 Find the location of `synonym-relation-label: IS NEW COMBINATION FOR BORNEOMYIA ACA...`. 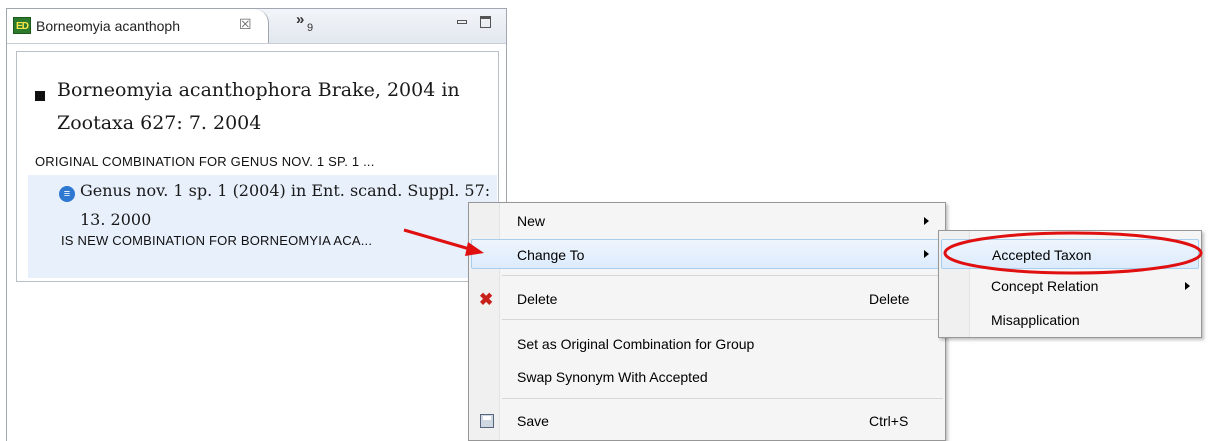

synonym-relation-label: IS NEW COMBINATION FOR BORNEOMYIA ACA... is located at coordinates (217, 240).